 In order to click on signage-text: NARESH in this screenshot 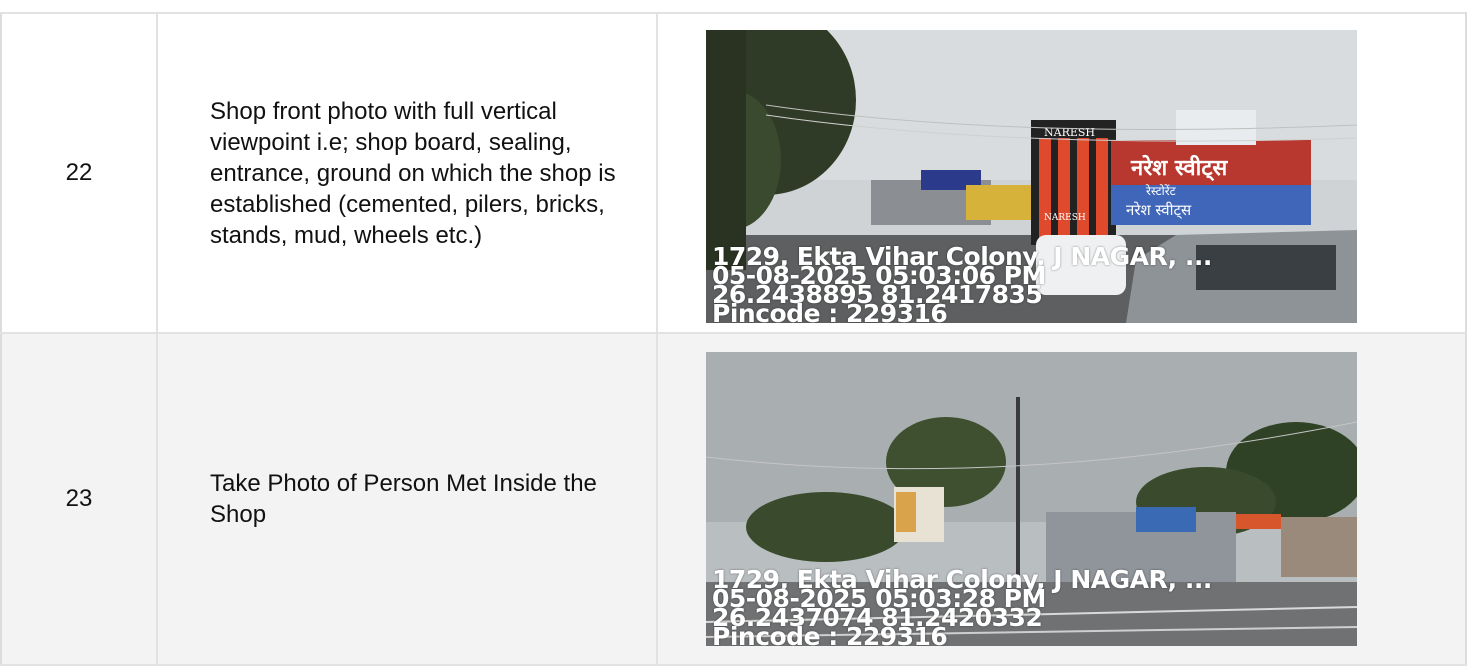, I will do `click(1065, 218)`.